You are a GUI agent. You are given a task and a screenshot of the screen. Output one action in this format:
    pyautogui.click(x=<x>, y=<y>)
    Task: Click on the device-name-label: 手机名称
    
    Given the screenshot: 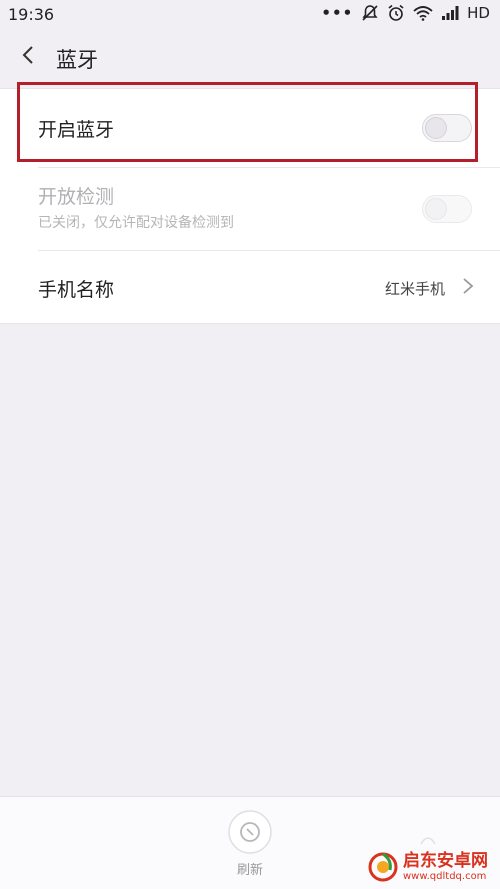 What is the action you would take?
    pyautogui.click(x=76, y=290)
    